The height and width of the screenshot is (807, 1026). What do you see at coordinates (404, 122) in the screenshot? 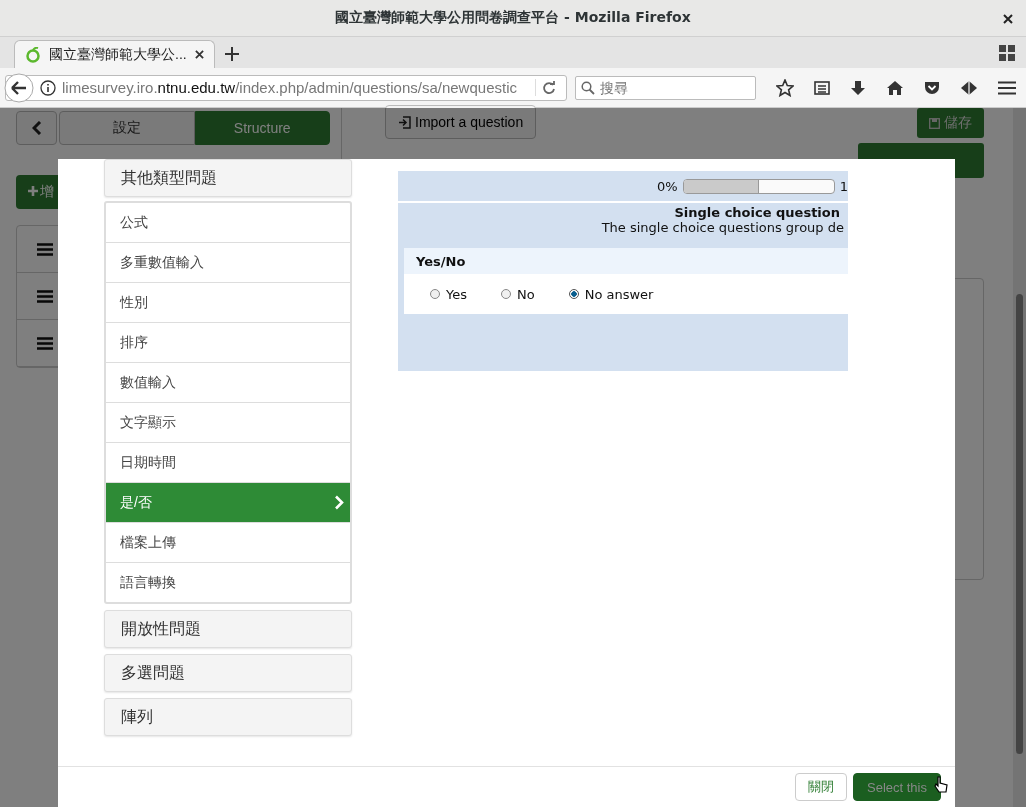
I see `import-icon` at bounding box center [404, 122].